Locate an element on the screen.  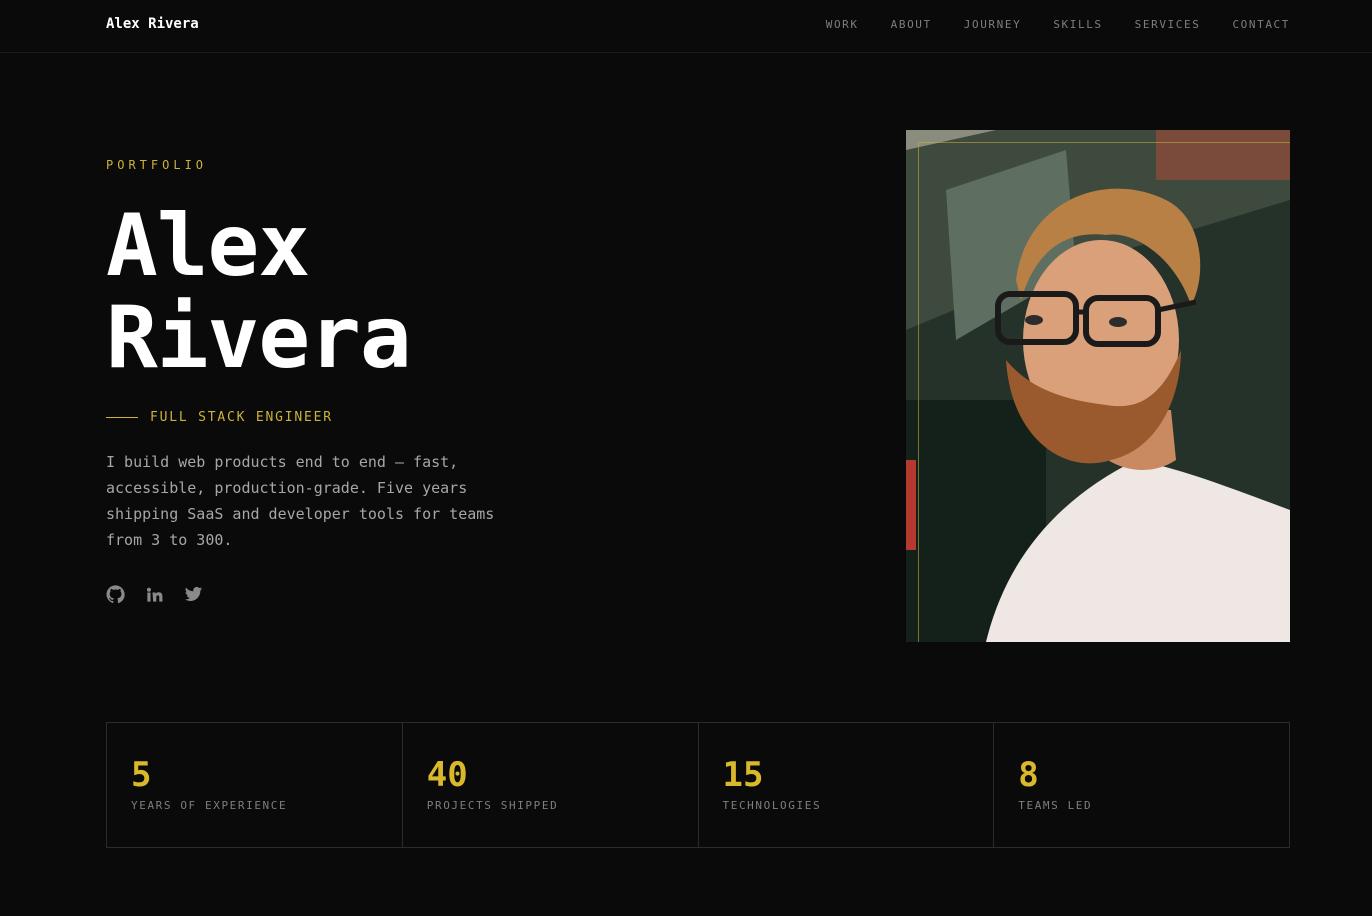
github-icon is located at coordinates (115, 594).